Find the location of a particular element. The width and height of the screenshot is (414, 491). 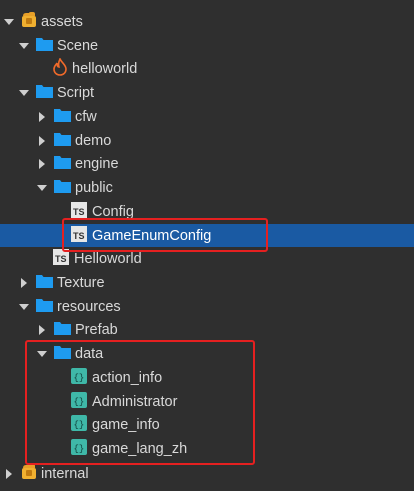

tree-item-helloworld-scene: helloworld is located at coordinates (207, 68).